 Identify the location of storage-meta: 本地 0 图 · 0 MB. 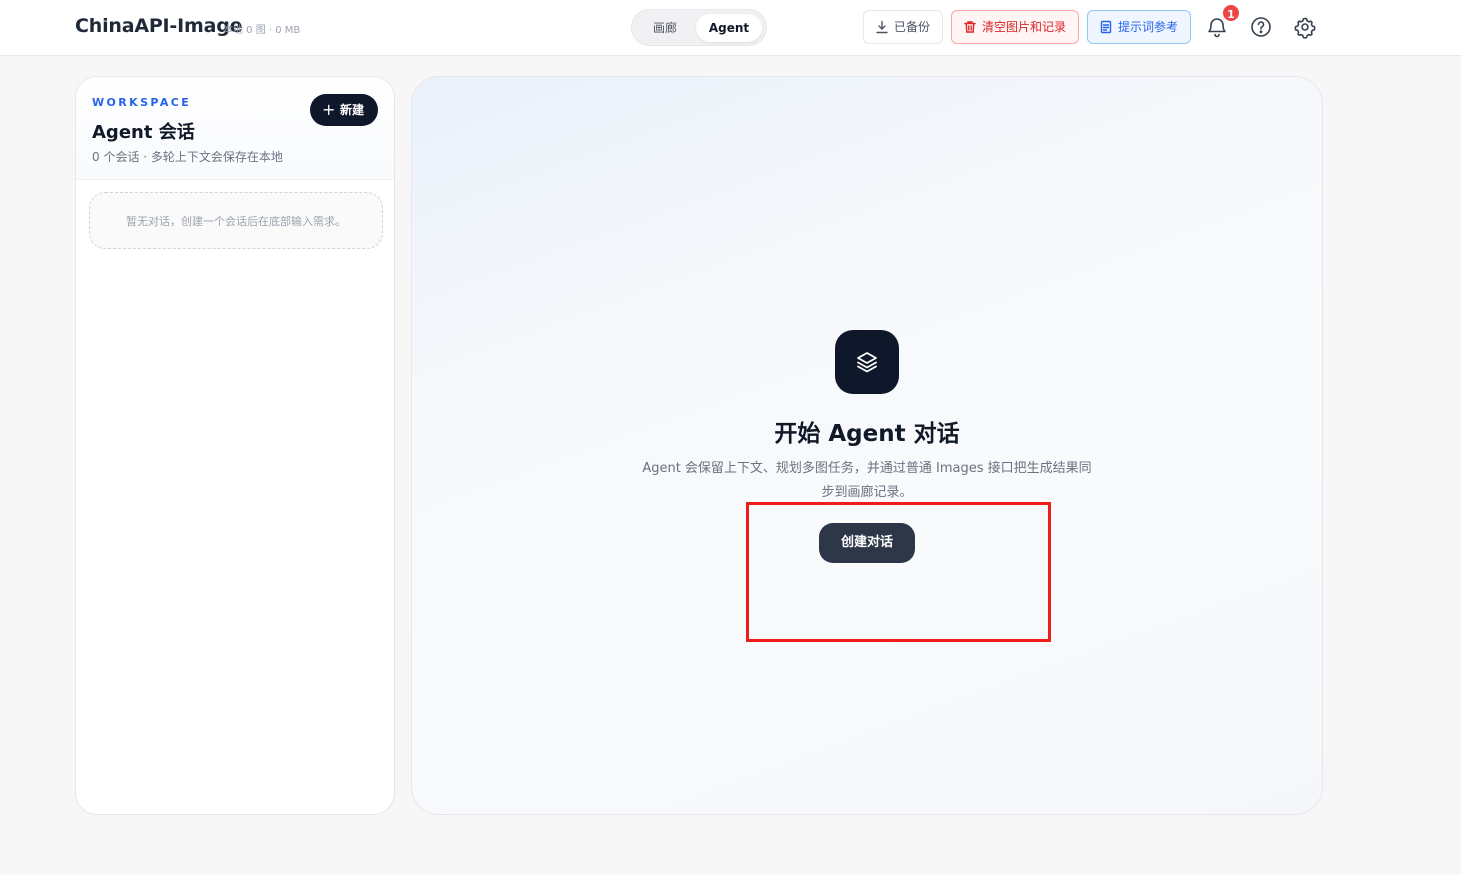
(262, 30).